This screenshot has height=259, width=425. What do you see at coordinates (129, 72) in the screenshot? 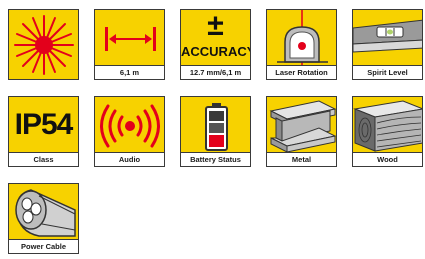
I see `range-caption: 6,1 m` at bounding box center [129, 72].